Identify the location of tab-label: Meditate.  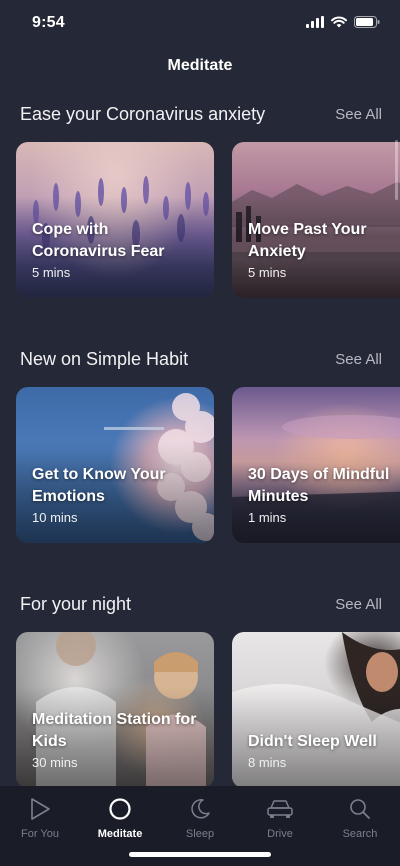
(120, 834).